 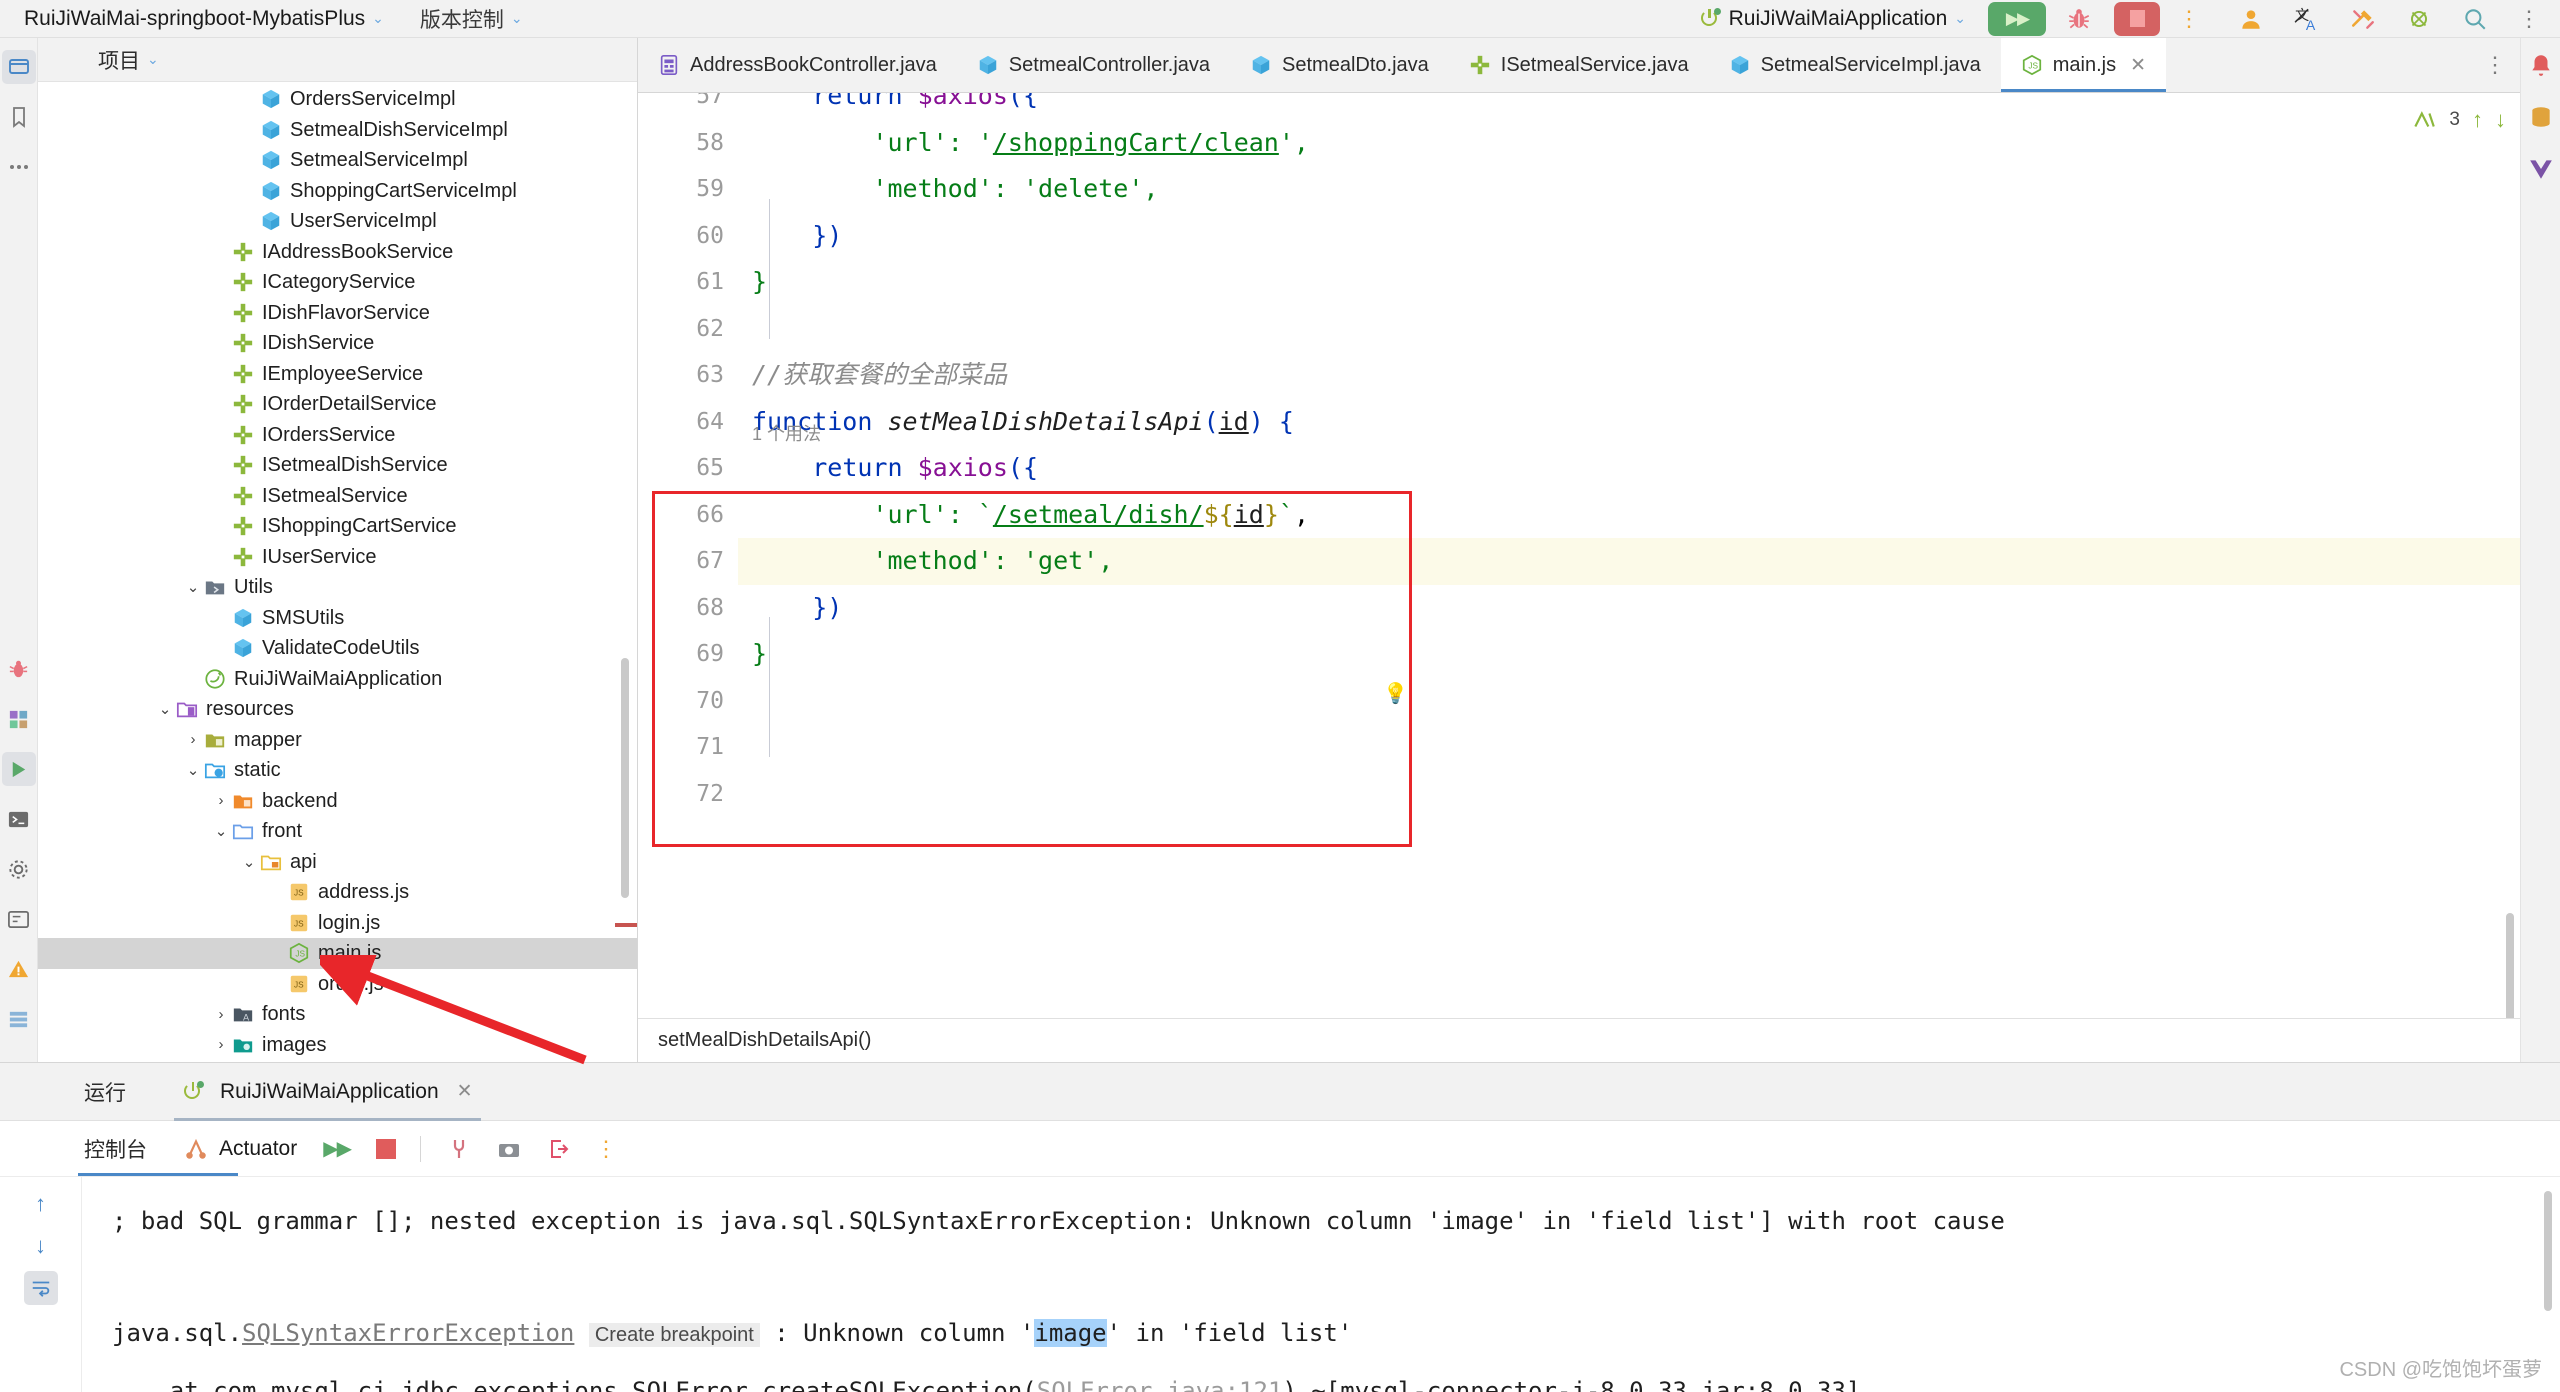 I want to click on run-tab: RuiJiWaiMaiApplication ✕, so click(x=327, y=1092).